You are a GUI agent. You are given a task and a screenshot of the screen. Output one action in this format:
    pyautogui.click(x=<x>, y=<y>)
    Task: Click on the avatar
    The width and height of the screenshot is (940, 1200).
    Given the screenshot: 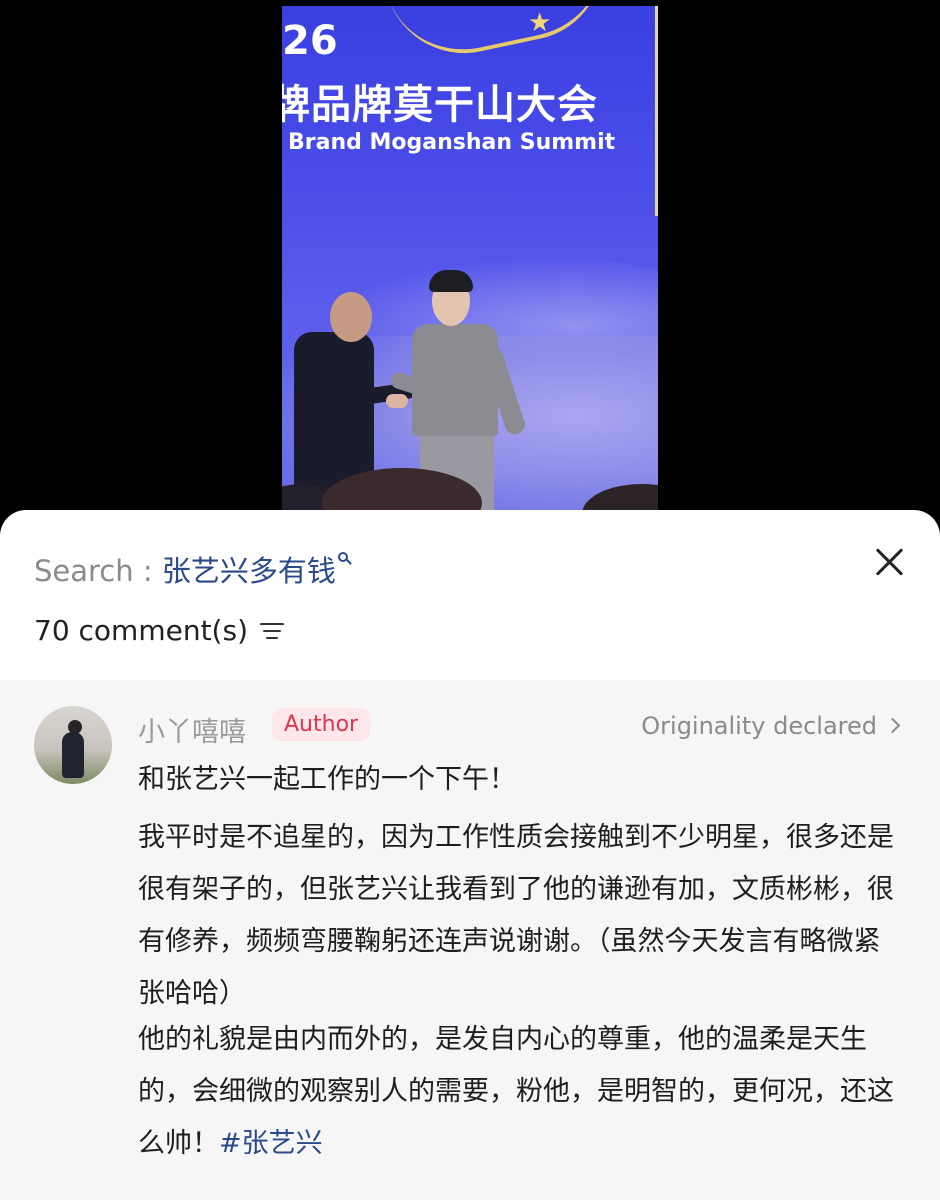 What is the action you would take?
    pyautogui.click(x=73, y=745)
    